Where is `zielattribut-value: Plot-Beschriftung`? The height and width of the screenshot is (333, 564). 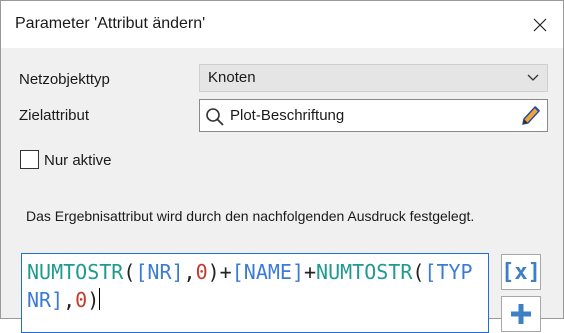
zielattribut-value: Plot-Beschriftung is located at coordinates (287, 115).